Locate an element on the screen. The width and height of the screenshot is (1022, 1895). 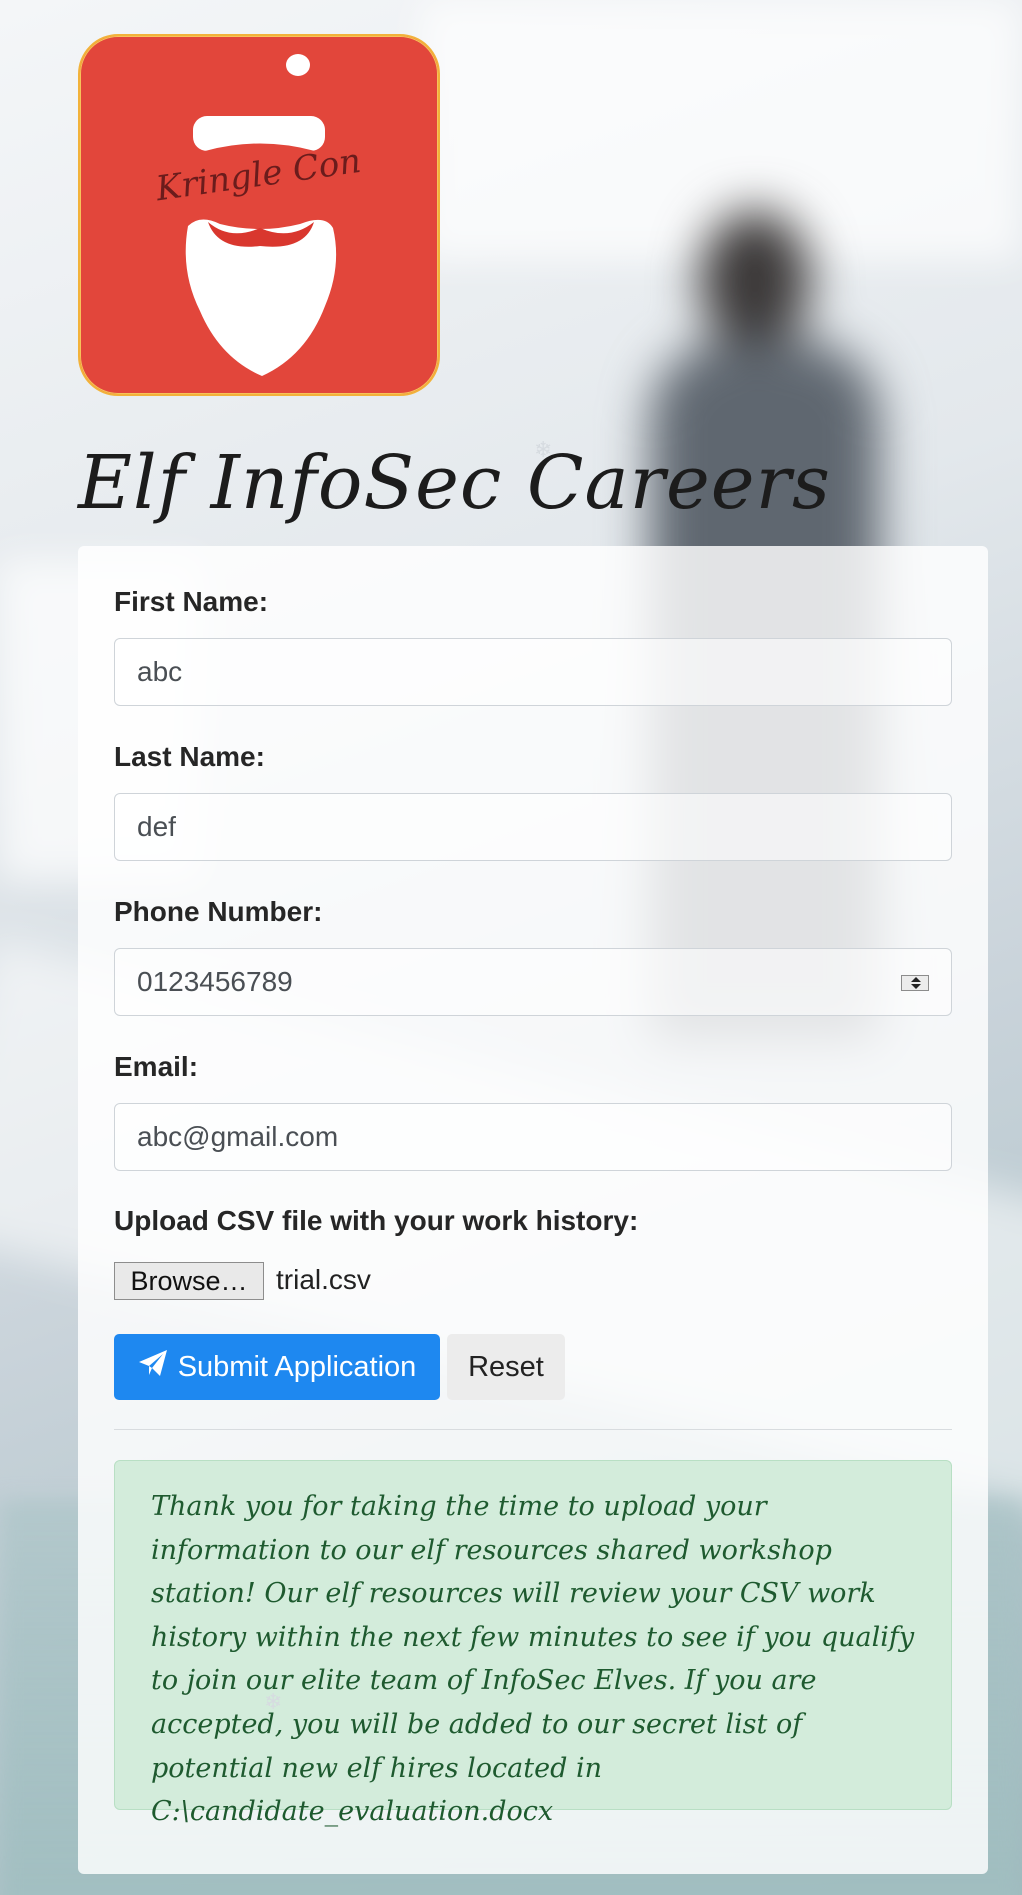
number-spinner is located at coordinates (915, 983).